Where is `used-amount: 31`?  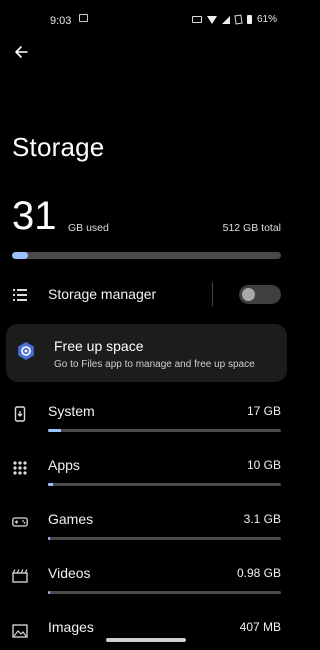 used-amount: 31 is located at coordinates (34, 216).